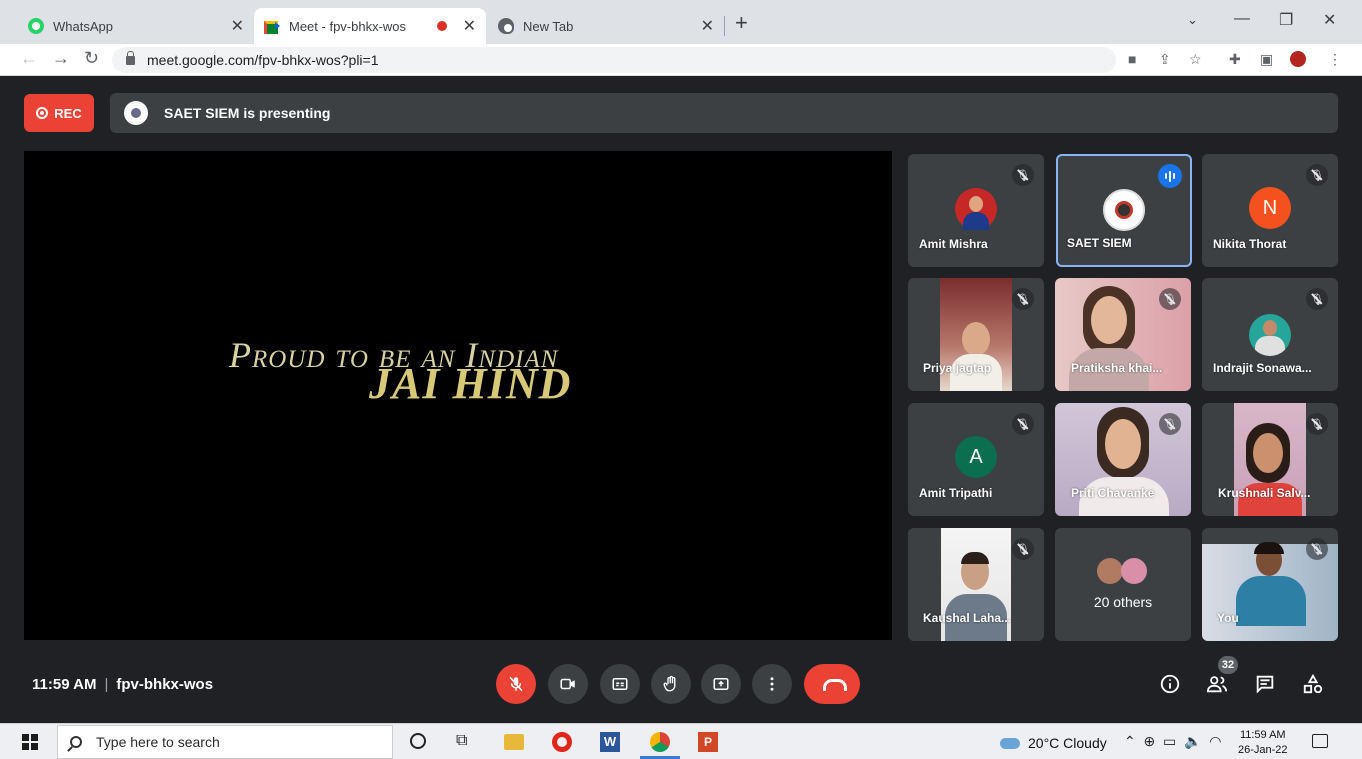 Image resolution: width=1362 pixels, height=759 pixels. Describe the element at coordinates (466, 742) in the screenshot. I see `task-view-icon: ⧉` at that location.